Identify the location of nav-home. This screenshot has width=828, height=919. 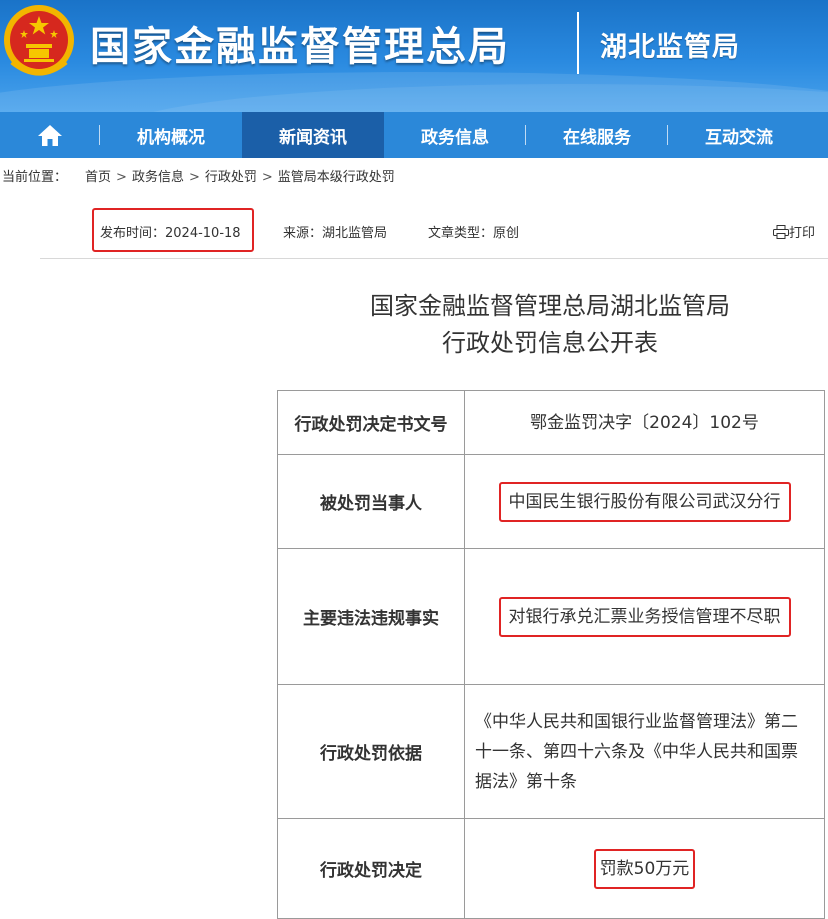
(50, 135).